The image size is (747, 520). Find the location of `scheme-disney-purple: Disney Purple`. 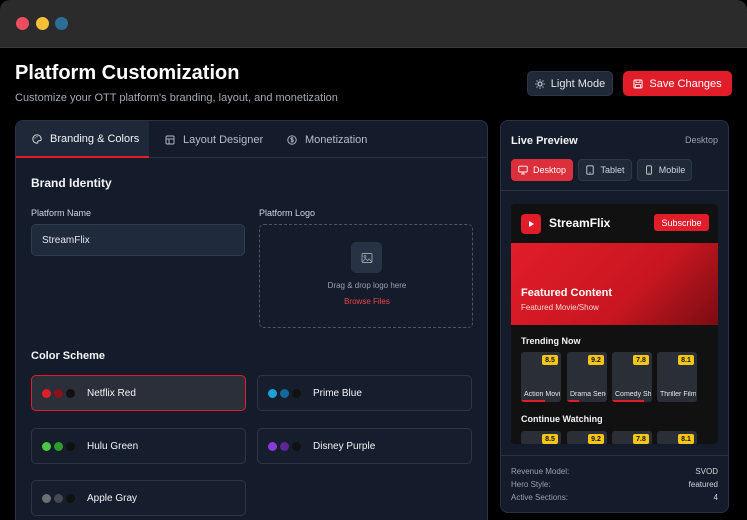

scheme-disney-purple: Disney Purple is located at coordinates (364, 446).